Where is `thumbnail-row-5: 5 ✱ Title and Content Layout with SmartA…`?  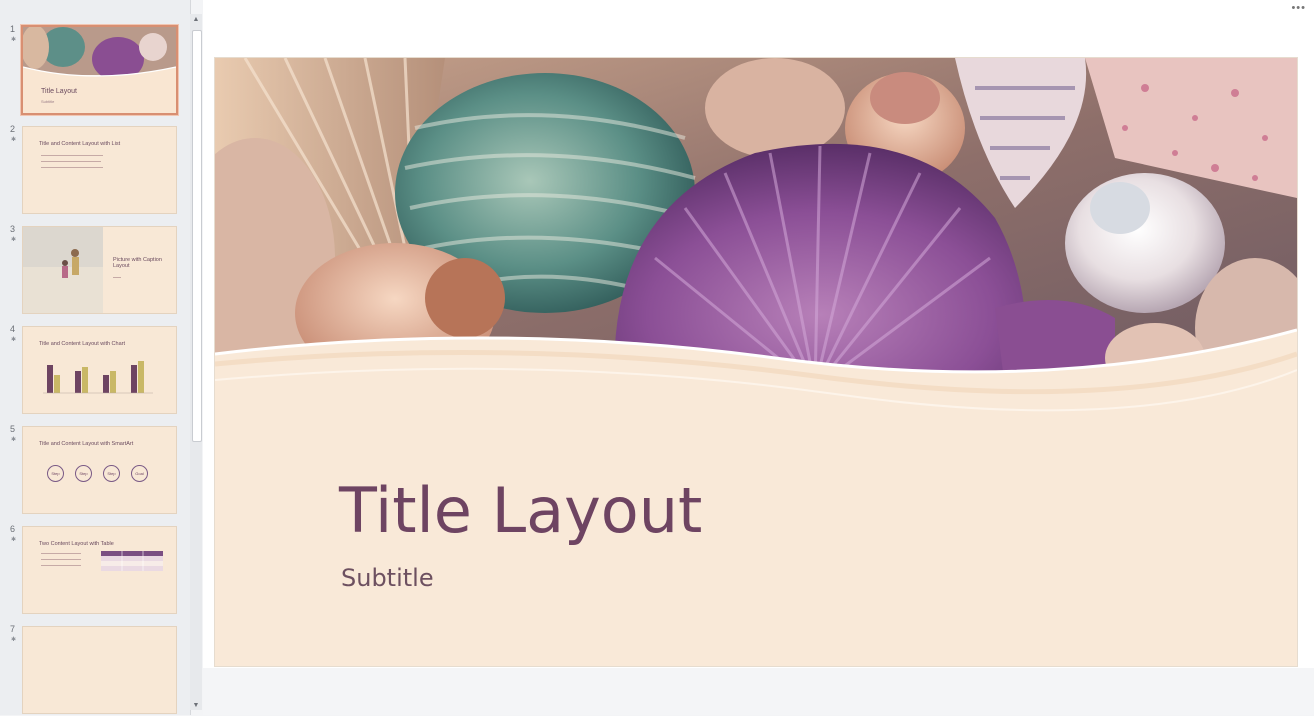
thumbnail-row-5: 5 ✱ Title and Content Layout with SmartA… is located at coordinates (95, 470).